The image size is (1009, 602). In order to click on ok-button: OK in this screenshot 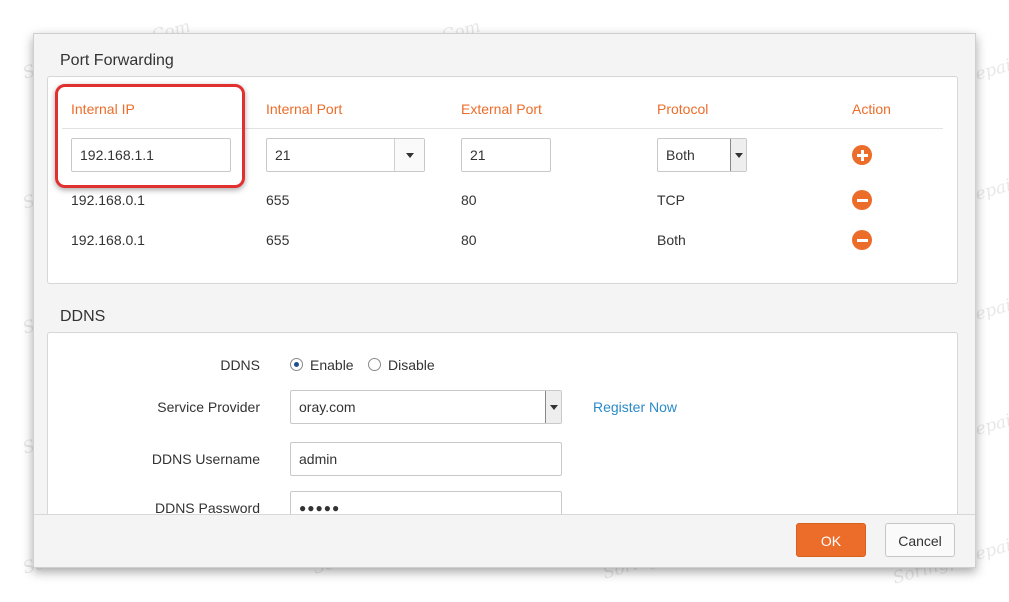, I will do `click(831, 540)`.